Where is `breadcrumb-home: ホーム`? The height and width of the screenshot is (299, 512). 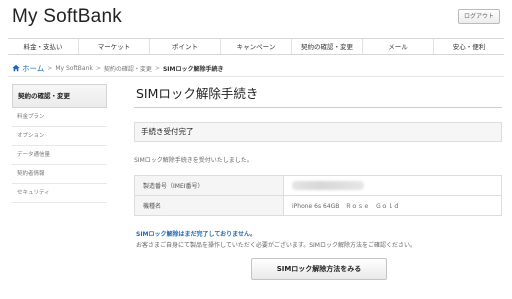
breadcrumb-home: ホーム is located at coordinates (33, 68).